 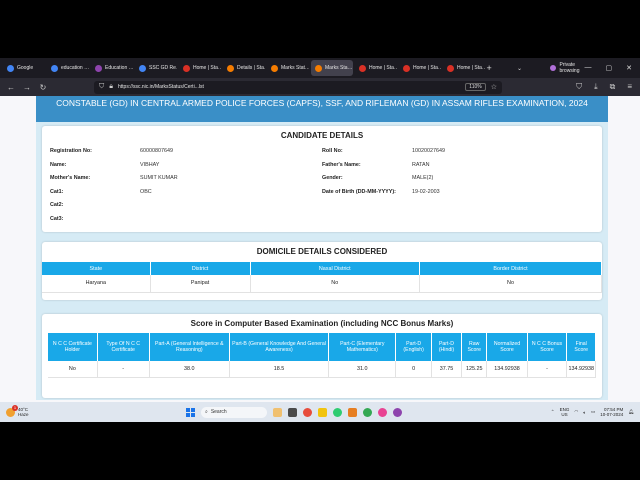 I want to click on score-column-header: N C C Bonus Score, so click(x=547, y=347).